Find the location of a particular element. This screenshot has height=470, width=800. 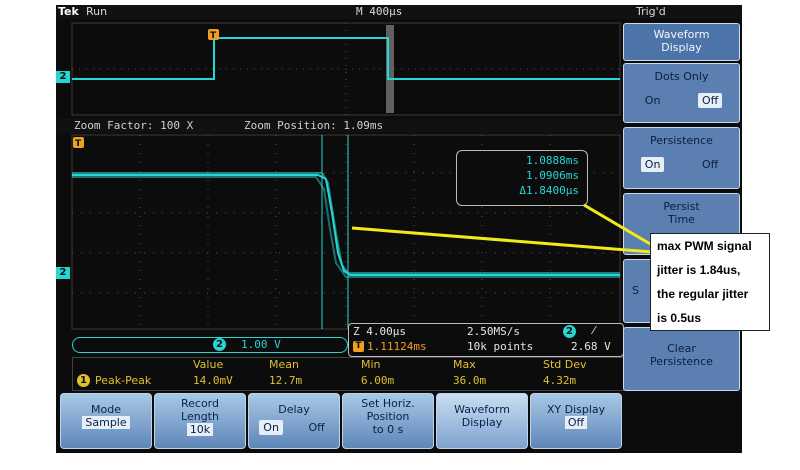

annotation-line-3: the regular jitter is located at coordinates (703, 294).